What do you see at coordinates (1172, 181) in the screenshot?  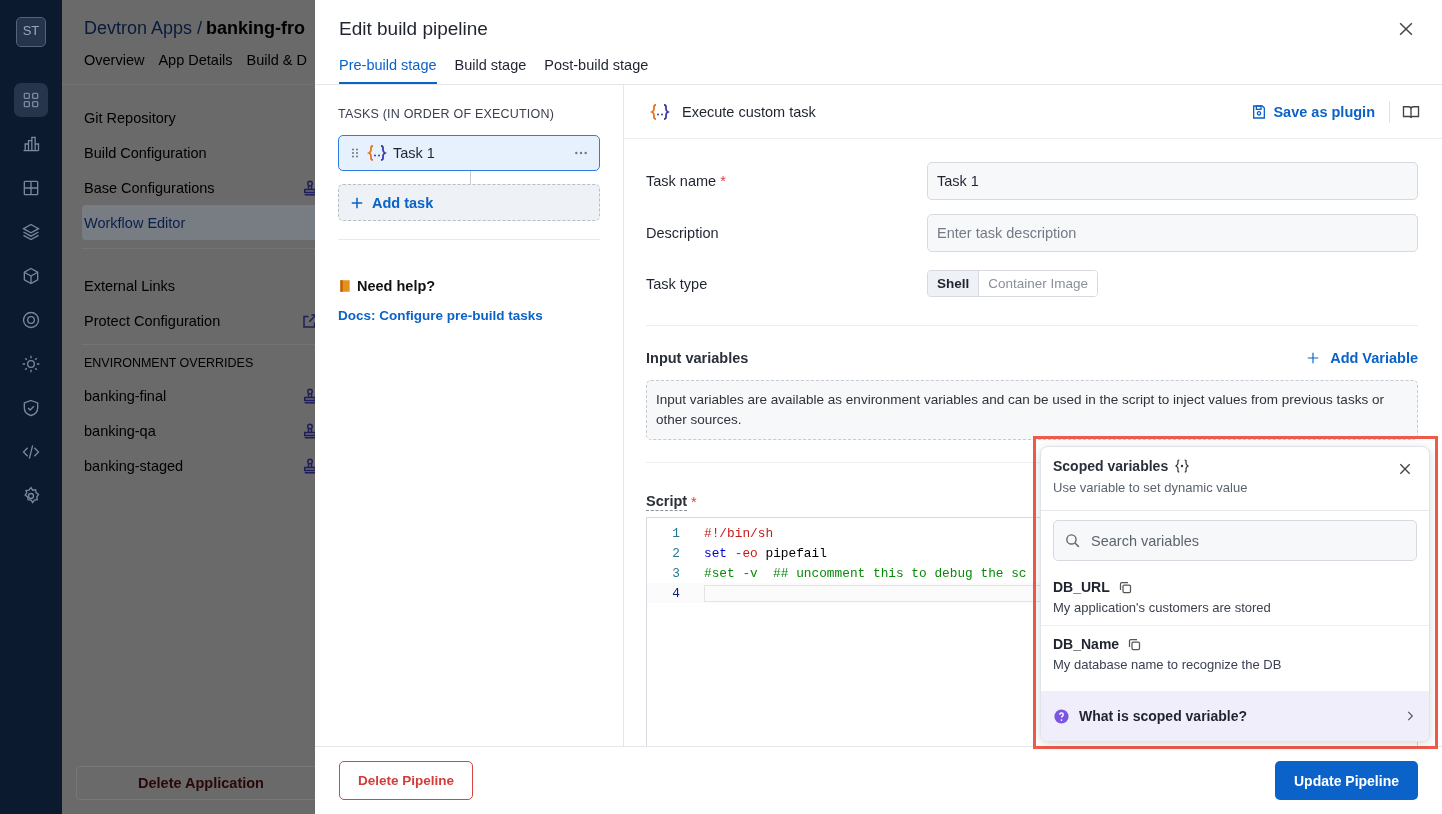 I see `text-field: Task 1` at bounding box center [1172, 181].